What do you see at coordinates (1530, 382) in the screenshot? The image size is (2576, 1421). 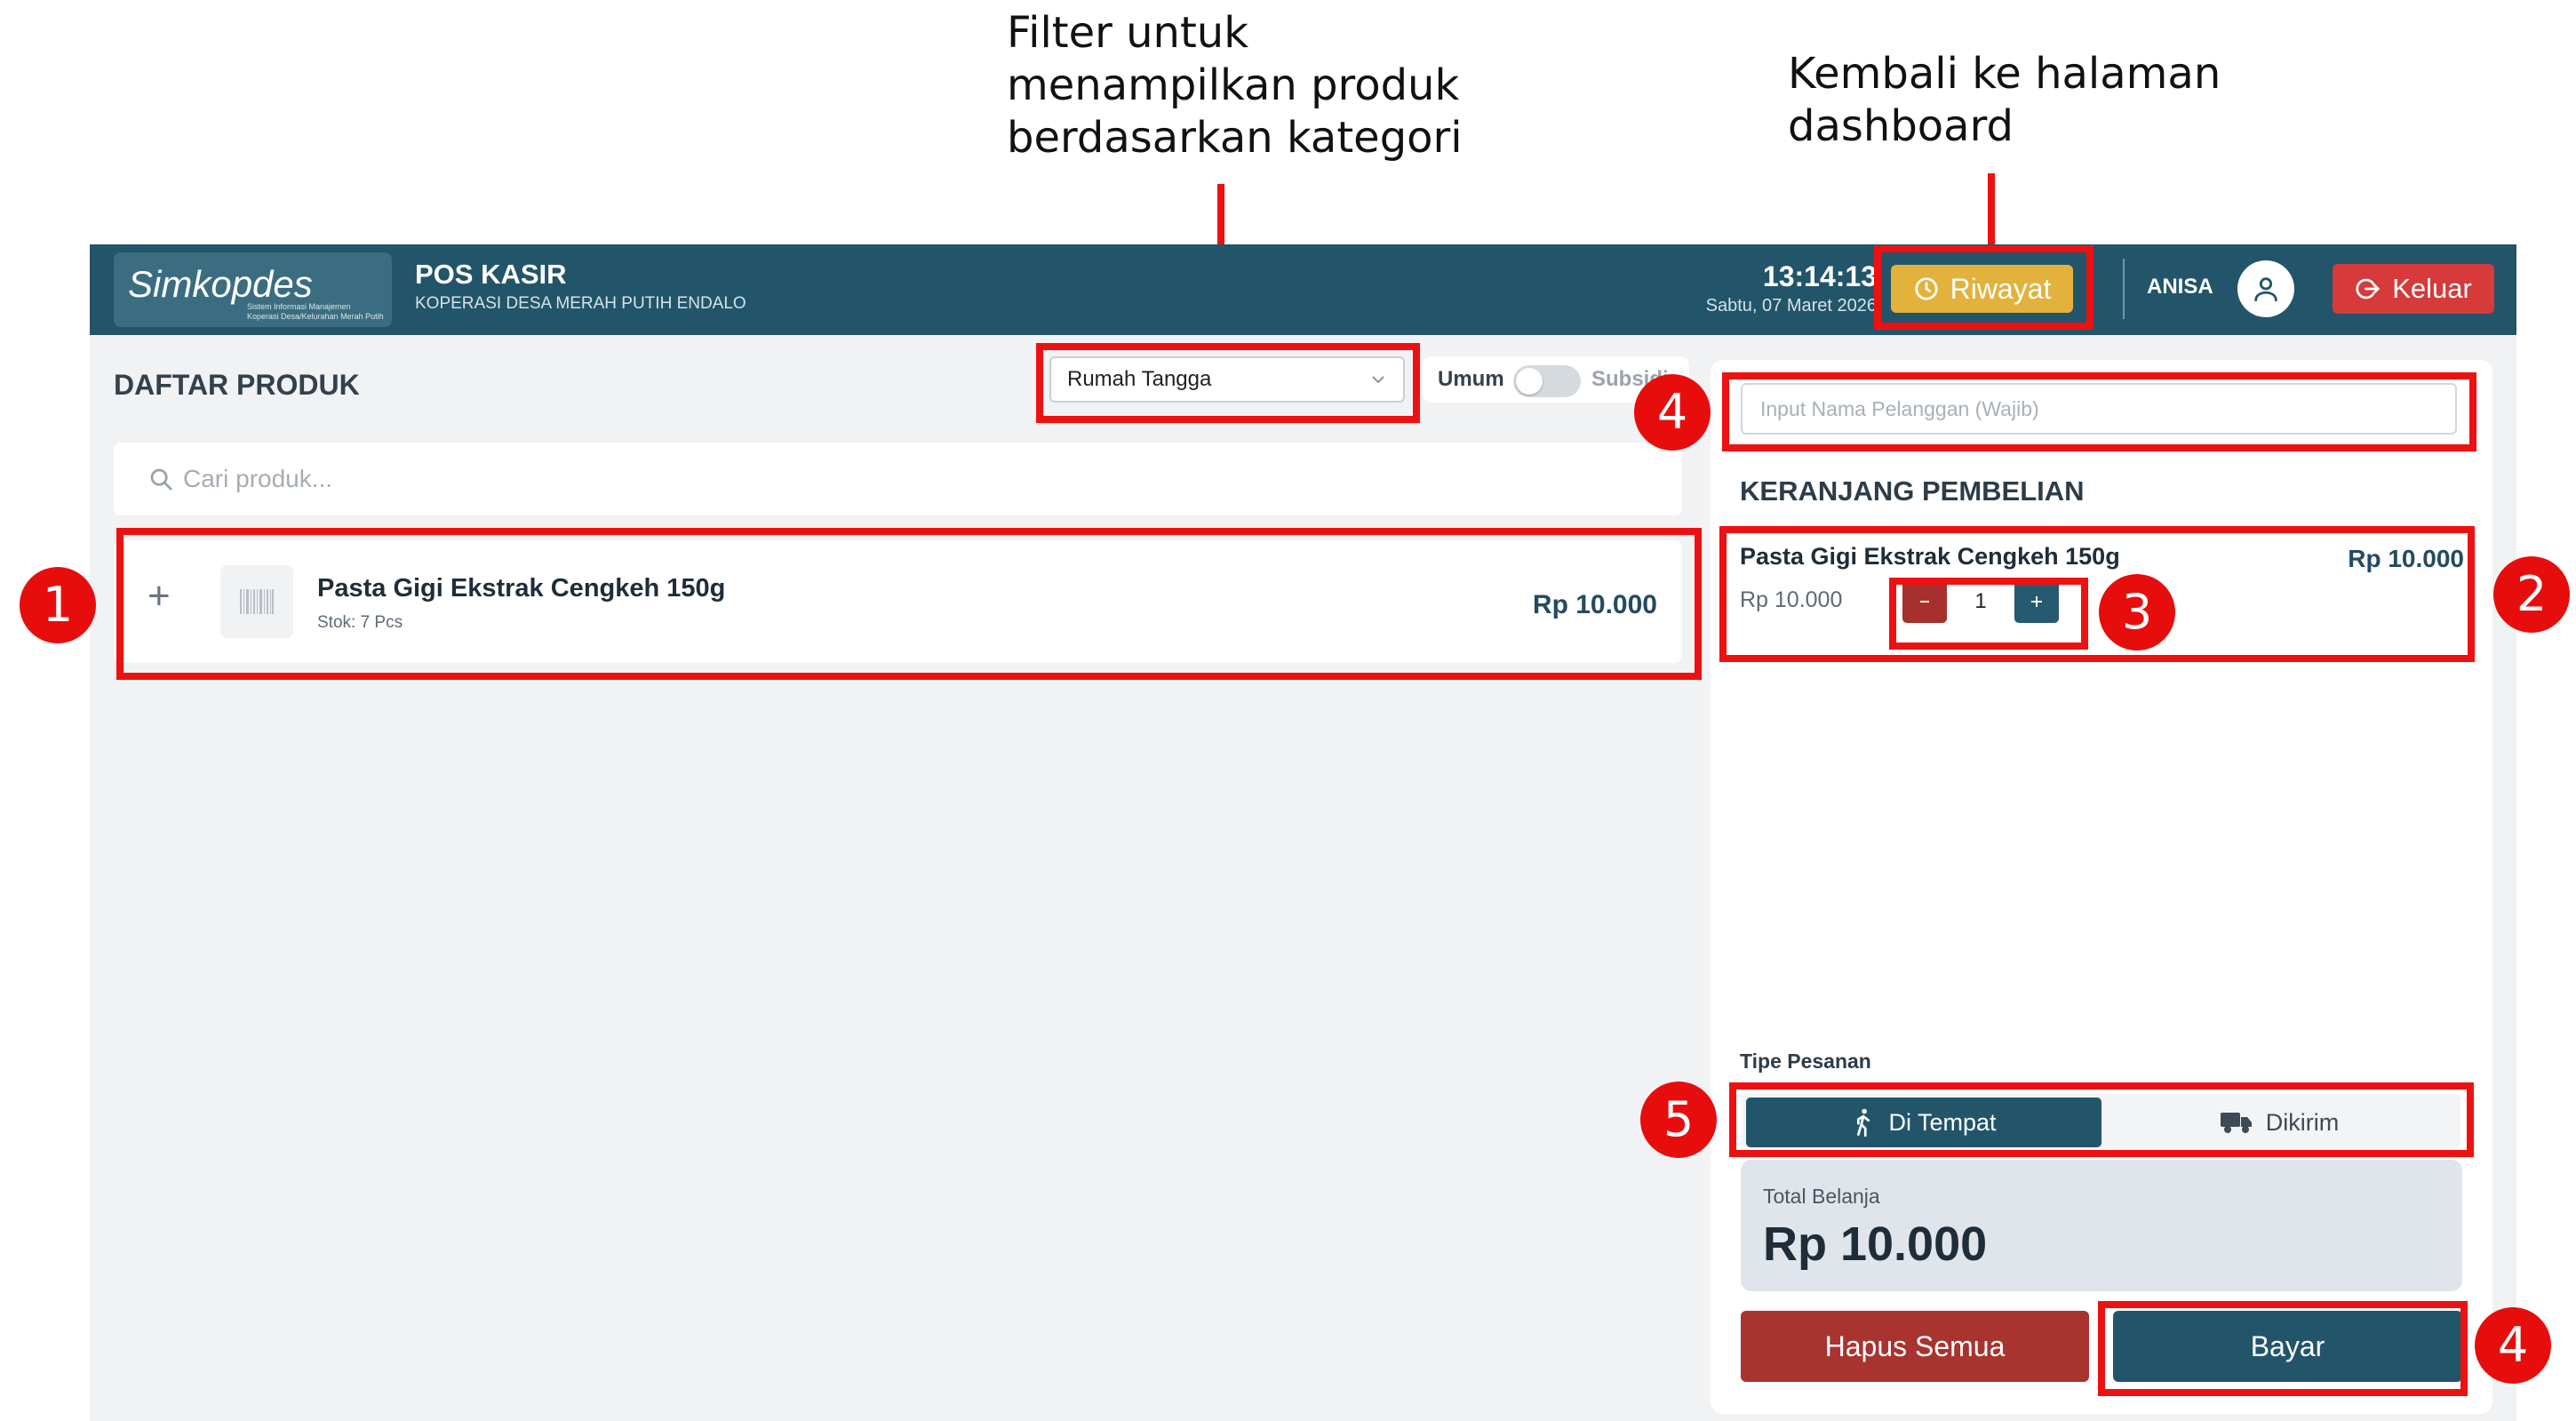 I see `toggle-knob` at bounding box center [1530, 382].